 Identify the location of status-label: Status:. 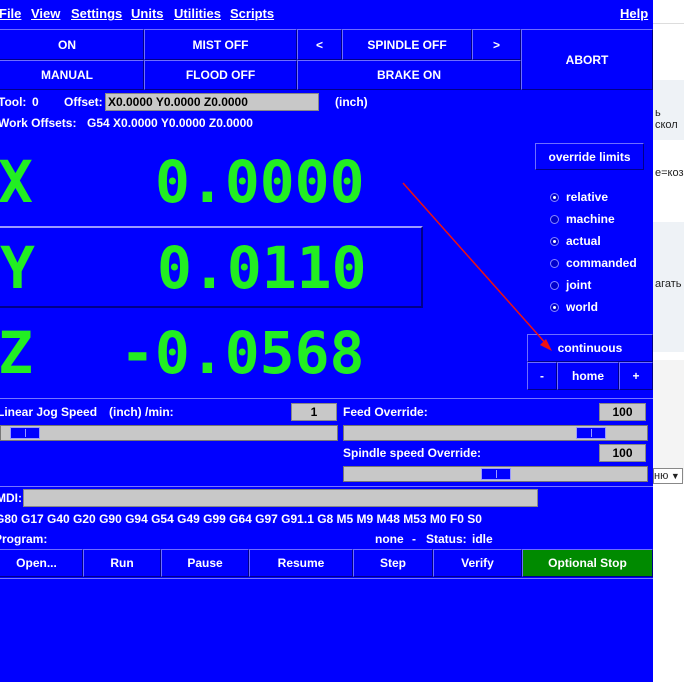
(446, 539).